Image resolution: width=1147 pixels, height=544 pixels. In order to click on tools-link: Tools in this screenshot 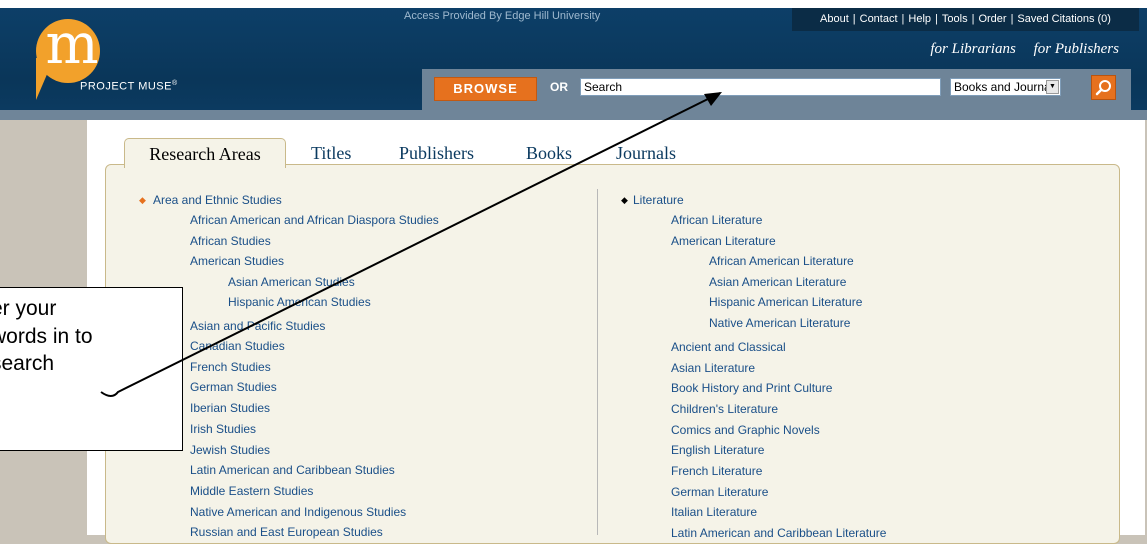, I will do `click(955, 19)`.